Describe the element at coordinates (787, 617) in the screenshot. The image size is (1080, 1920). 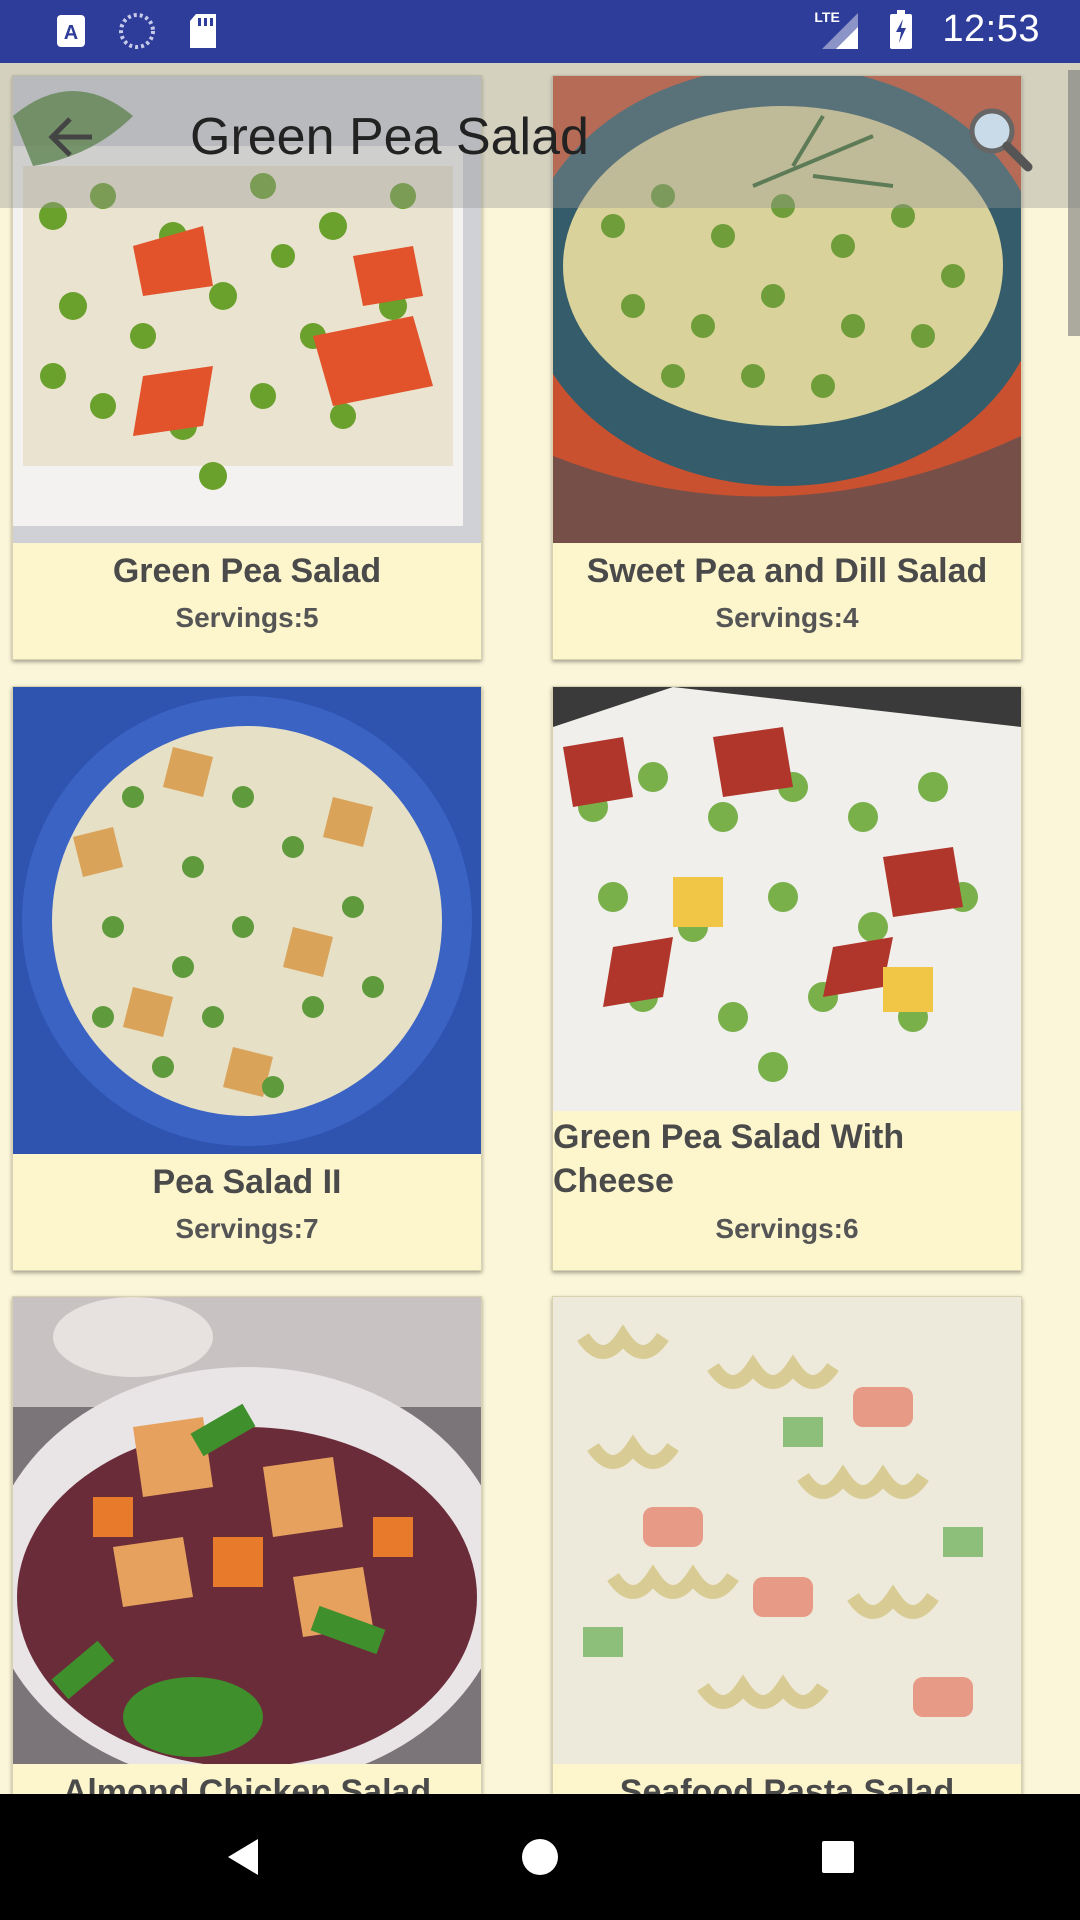
I see `recipe-servings: Servings:4` at that location.